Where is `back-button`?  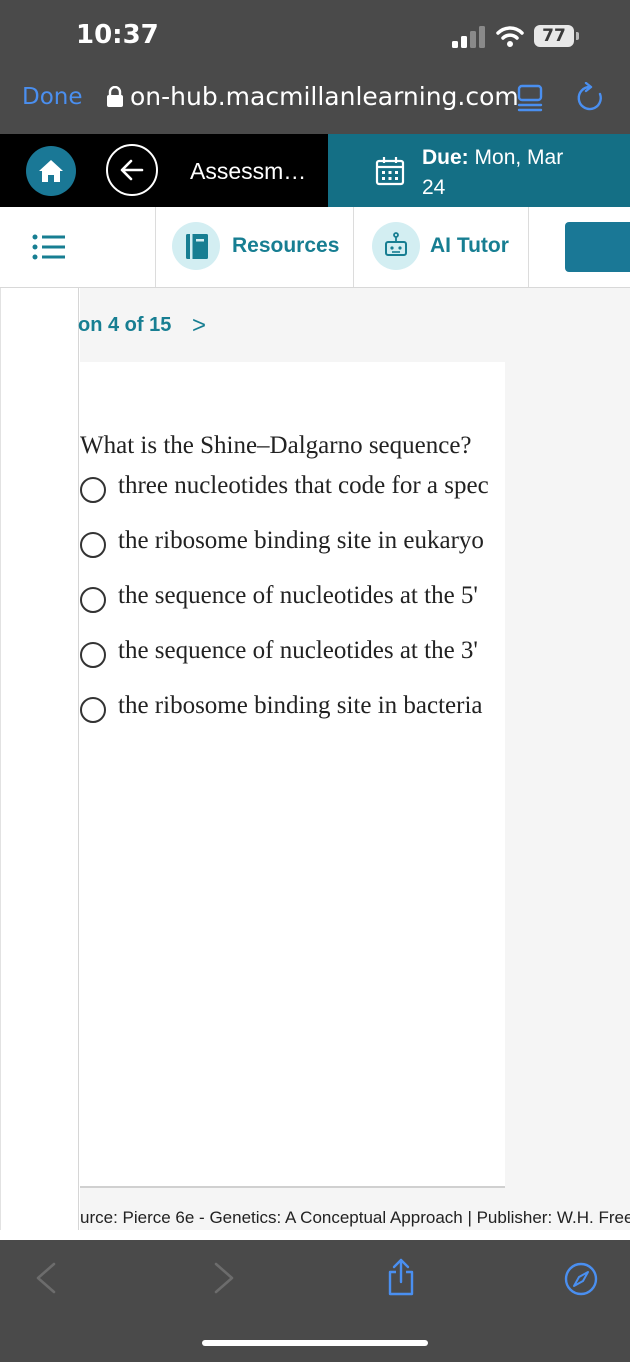
back-button is located at coordinates (132, 170).